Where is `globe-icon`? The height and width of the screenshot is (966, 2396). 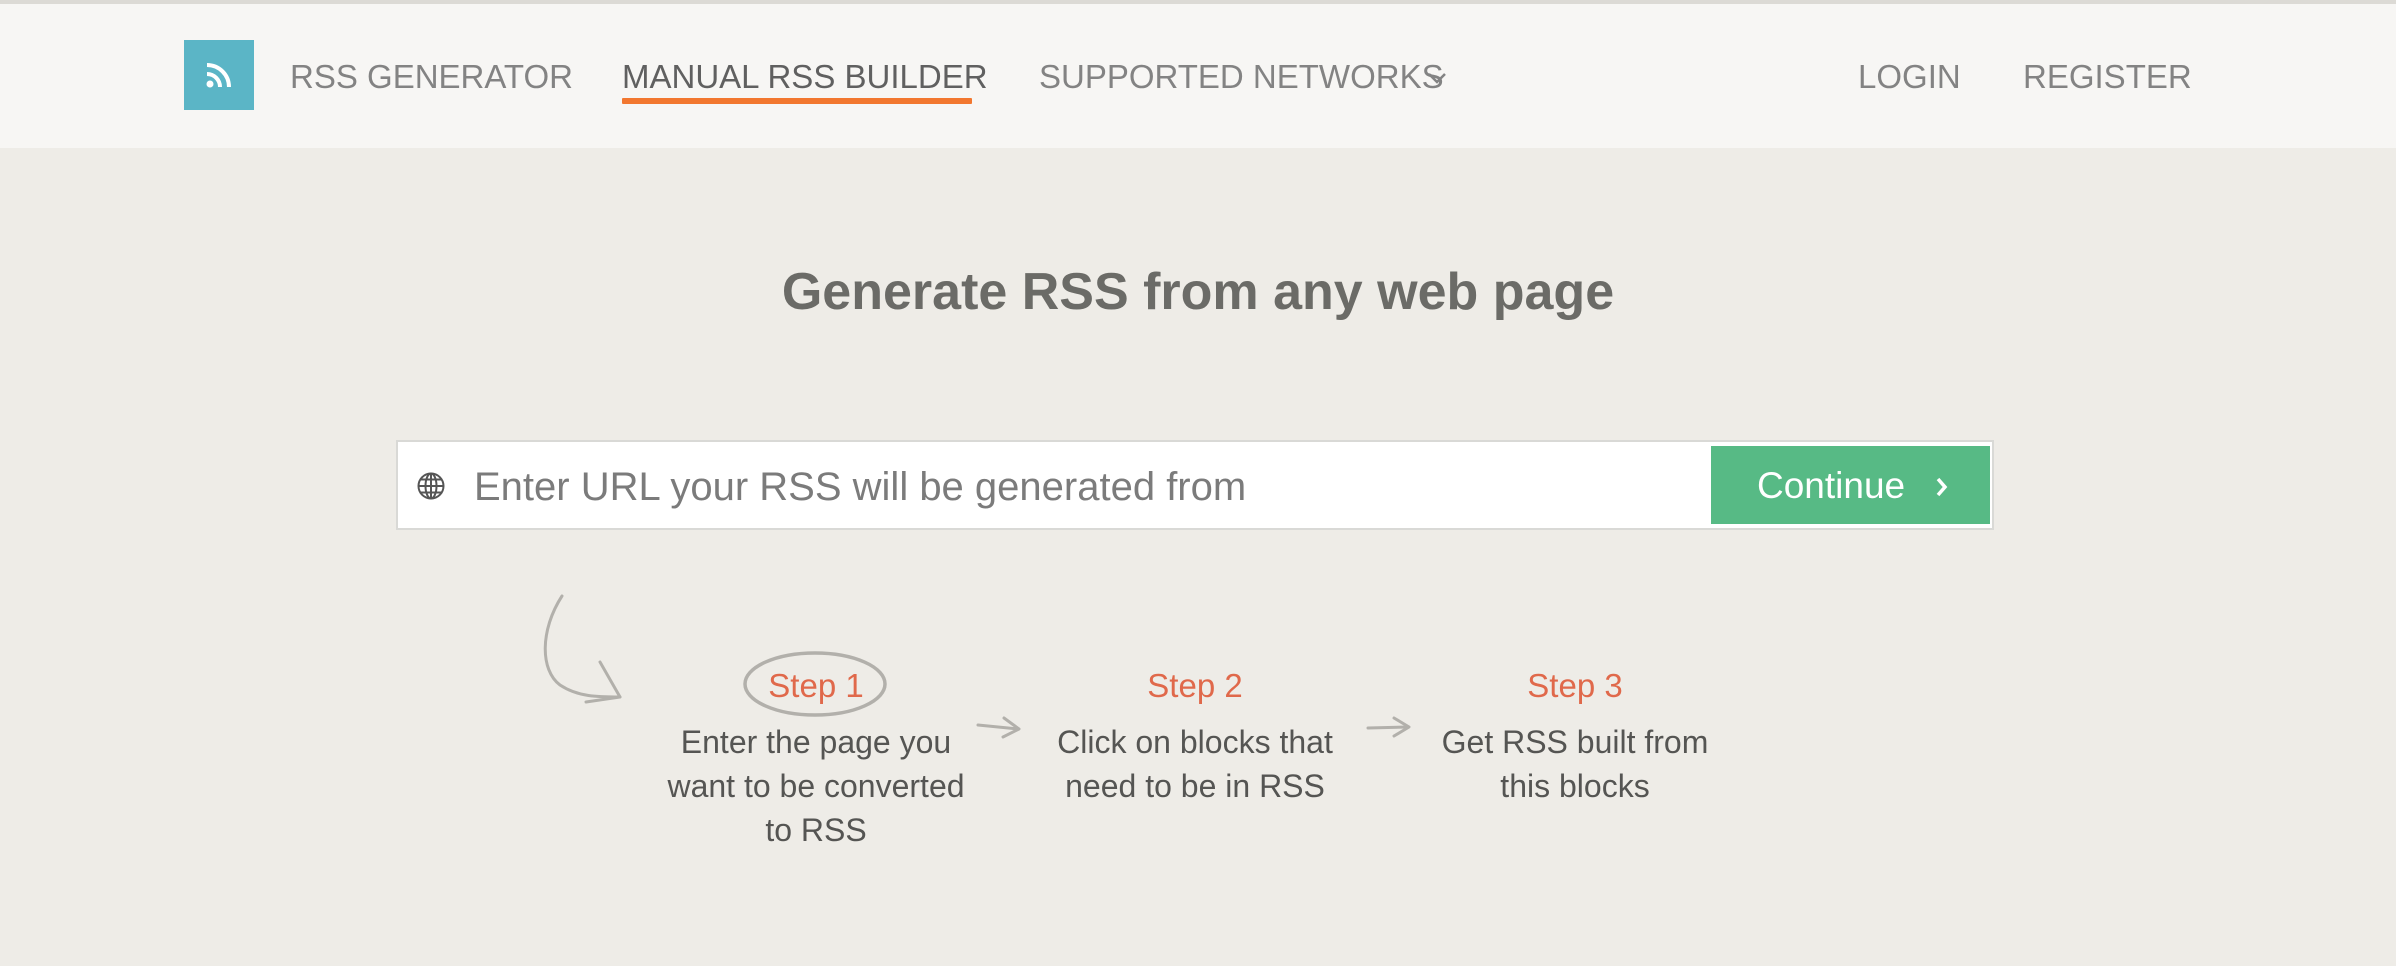 globe-icon is located at coordinates (431, 486).